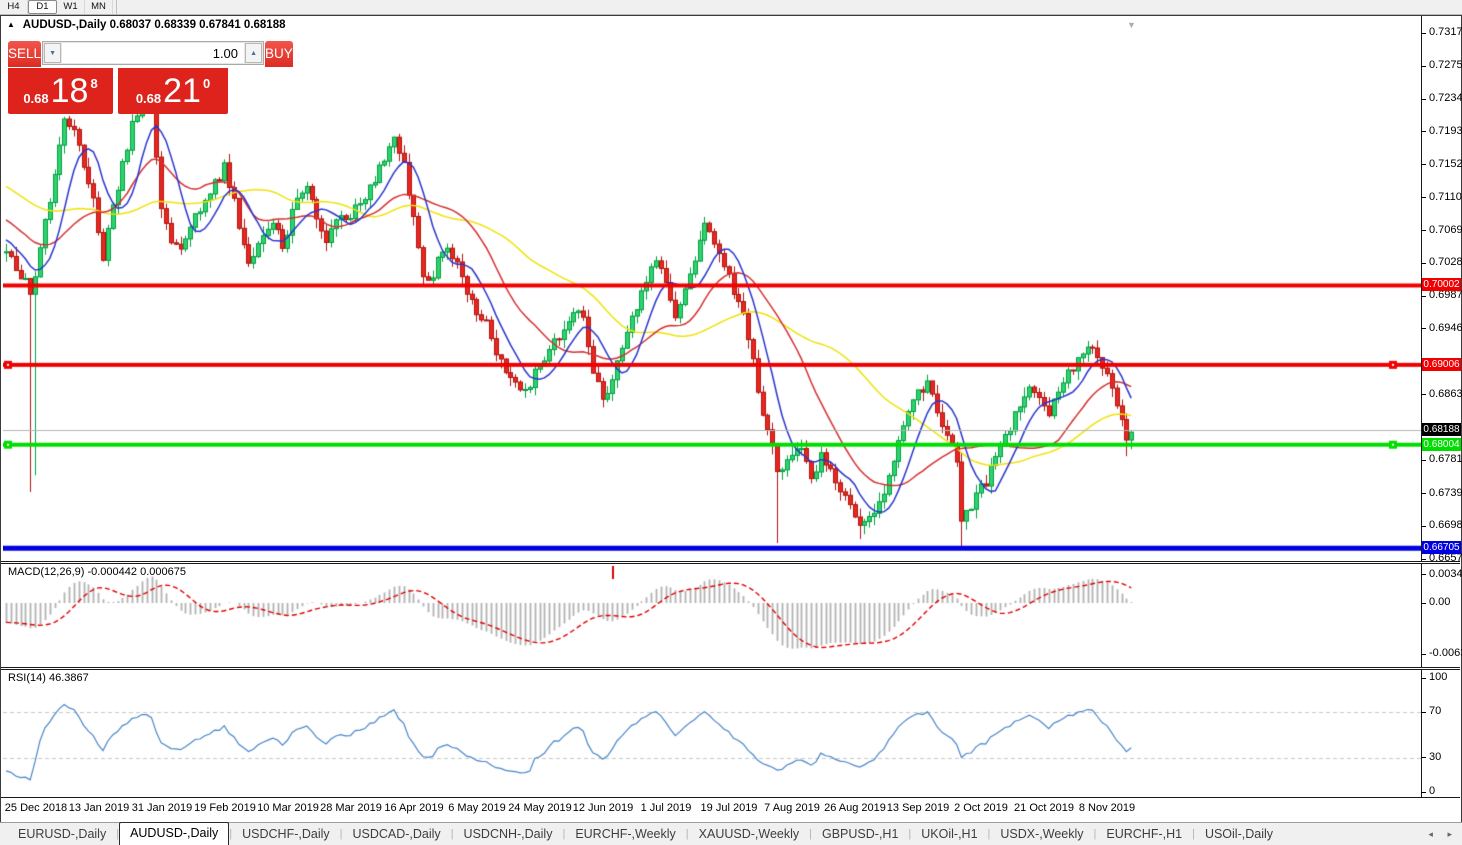  I want to click on chart-tab-usoil-daily: USOil-,Daily, so click(1239, 834).